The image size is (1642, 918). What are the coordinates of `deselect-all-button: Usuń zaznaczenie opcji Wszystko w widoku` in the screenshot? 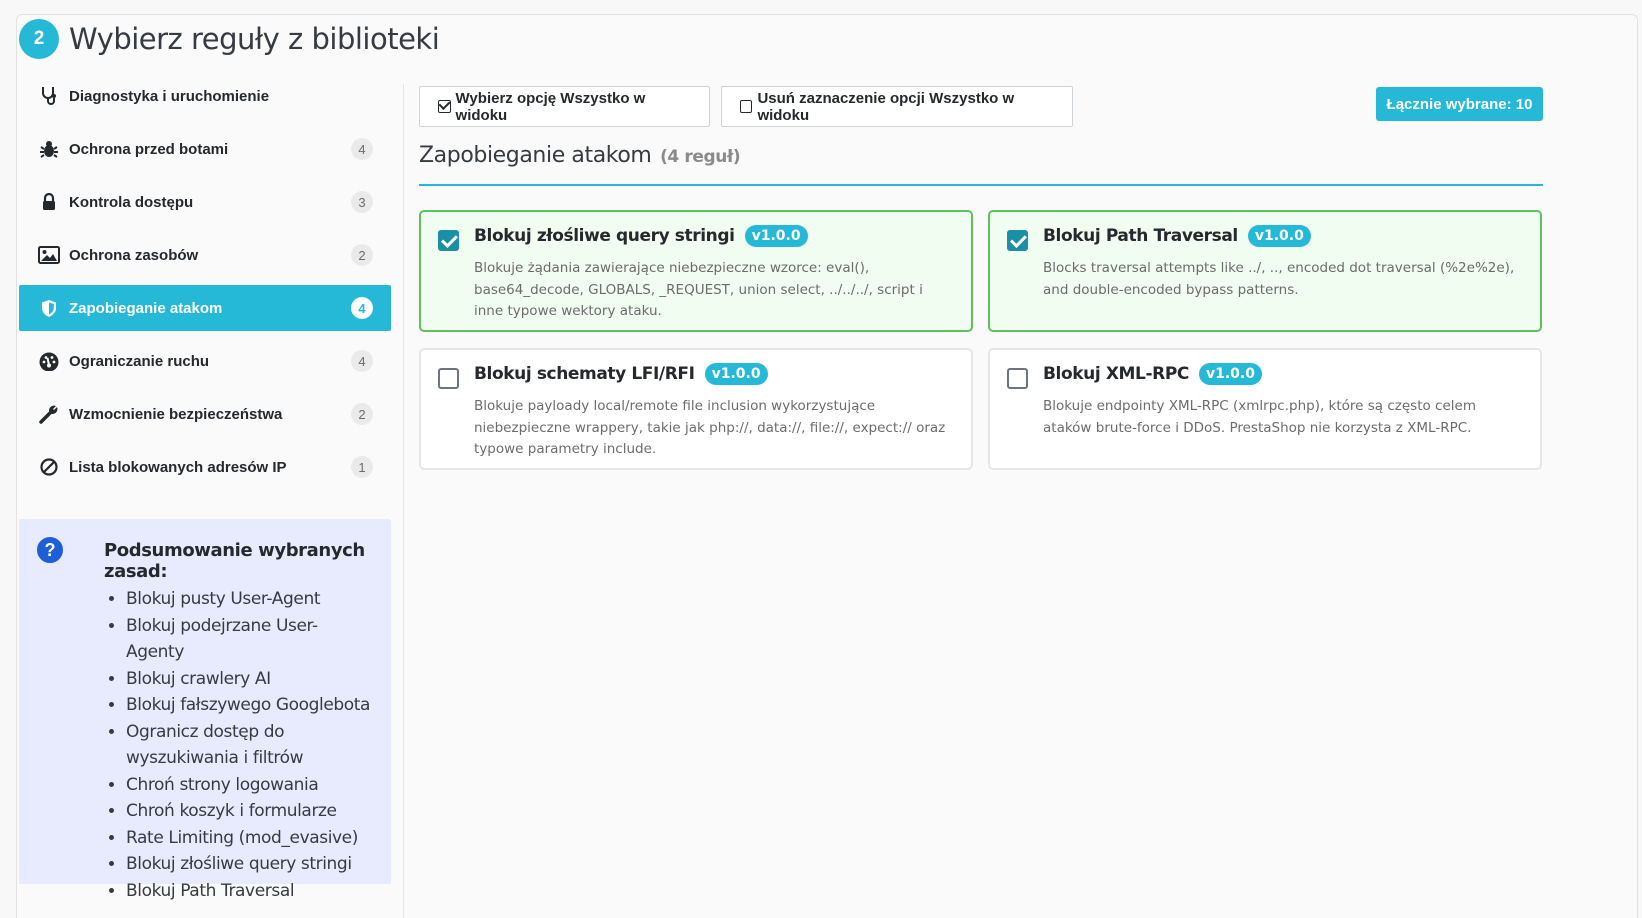 It's located at (897, 106).